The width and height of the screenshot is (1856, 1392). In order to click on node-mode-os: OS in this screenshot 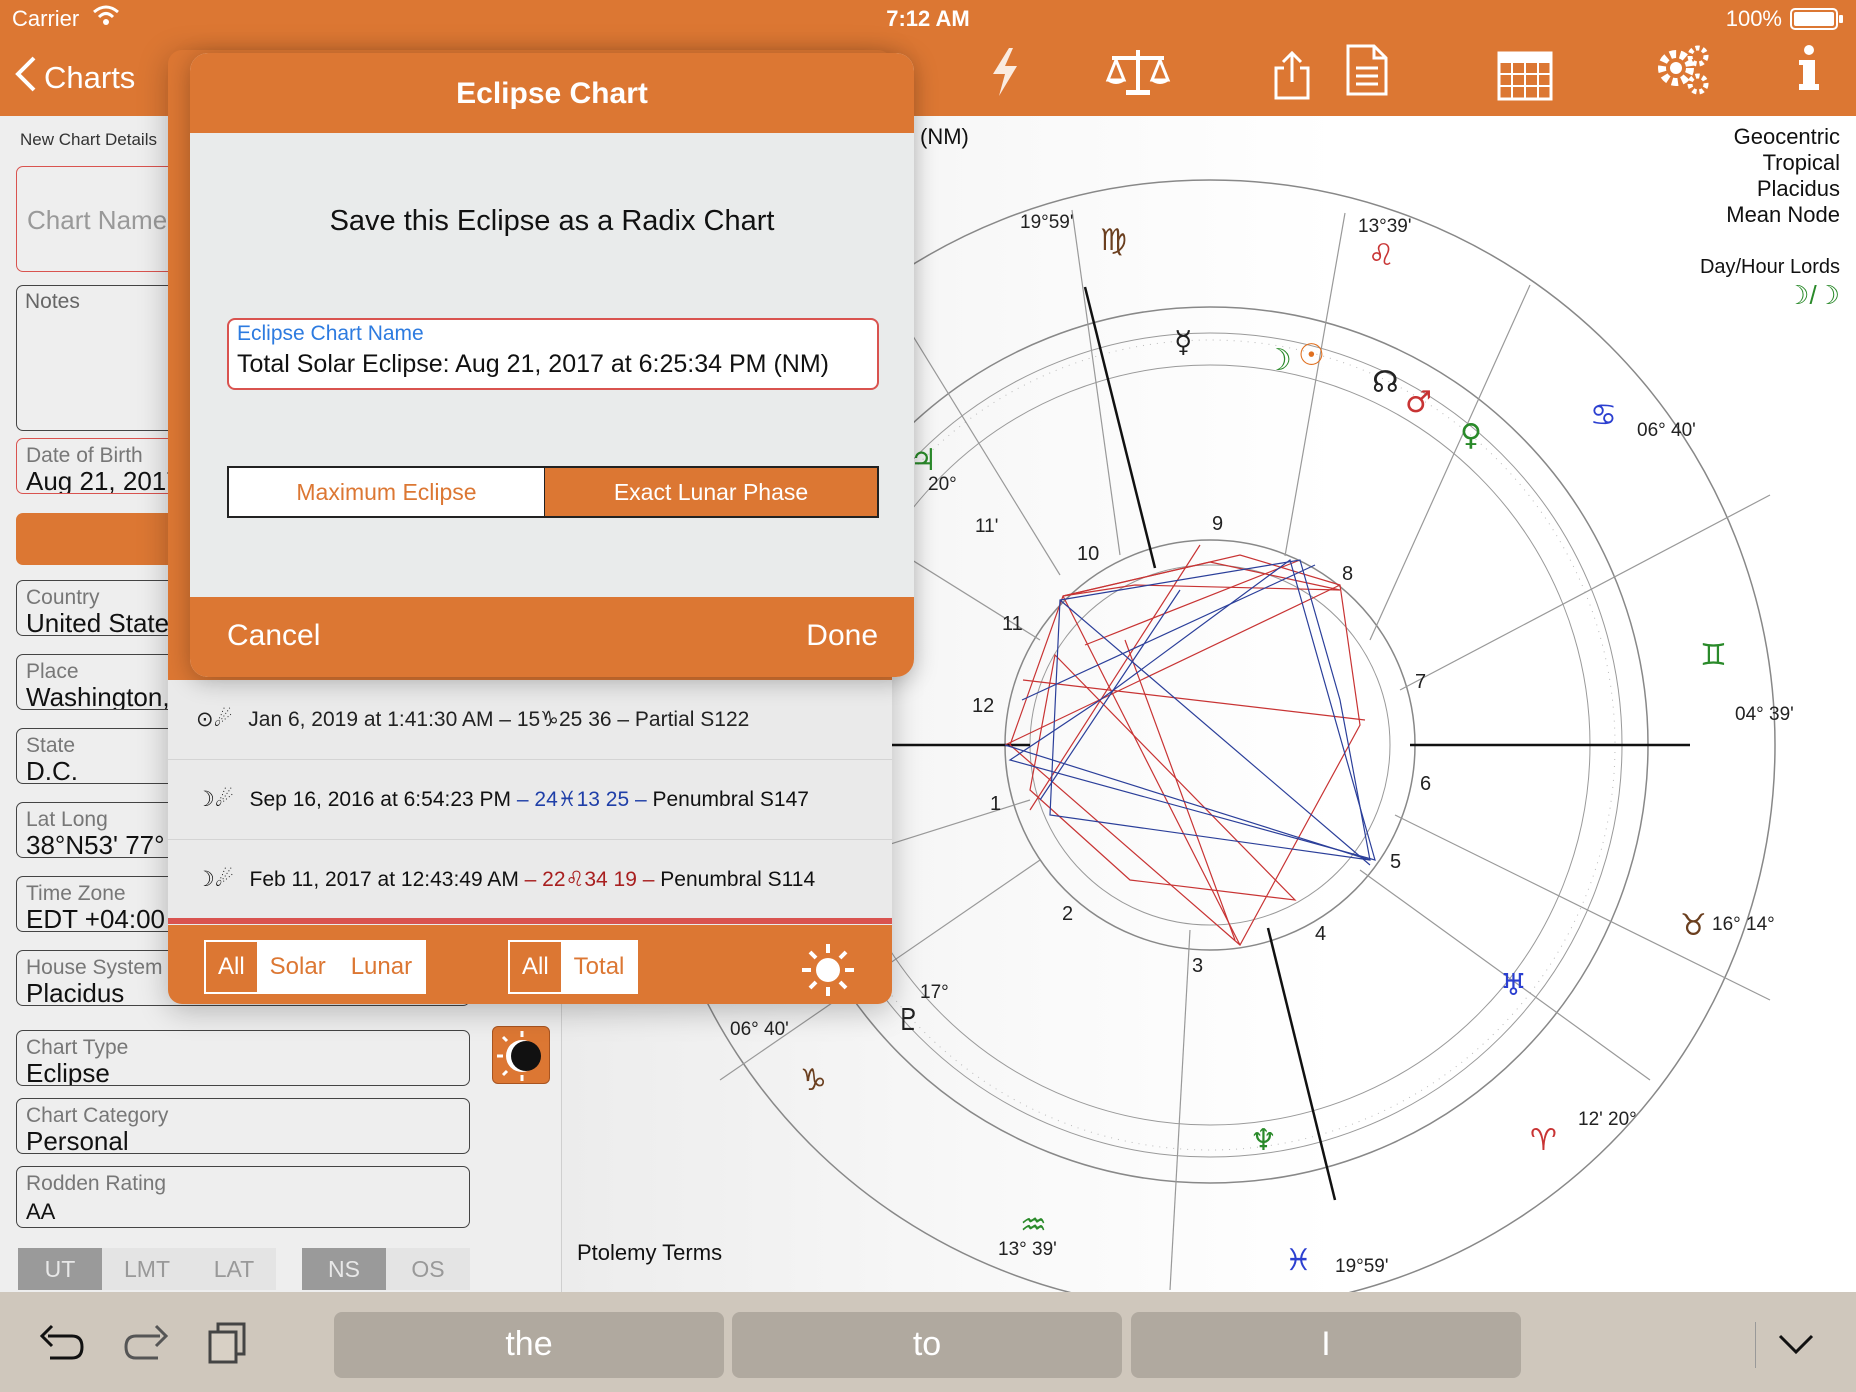, I will do `click(428, 1269)`.